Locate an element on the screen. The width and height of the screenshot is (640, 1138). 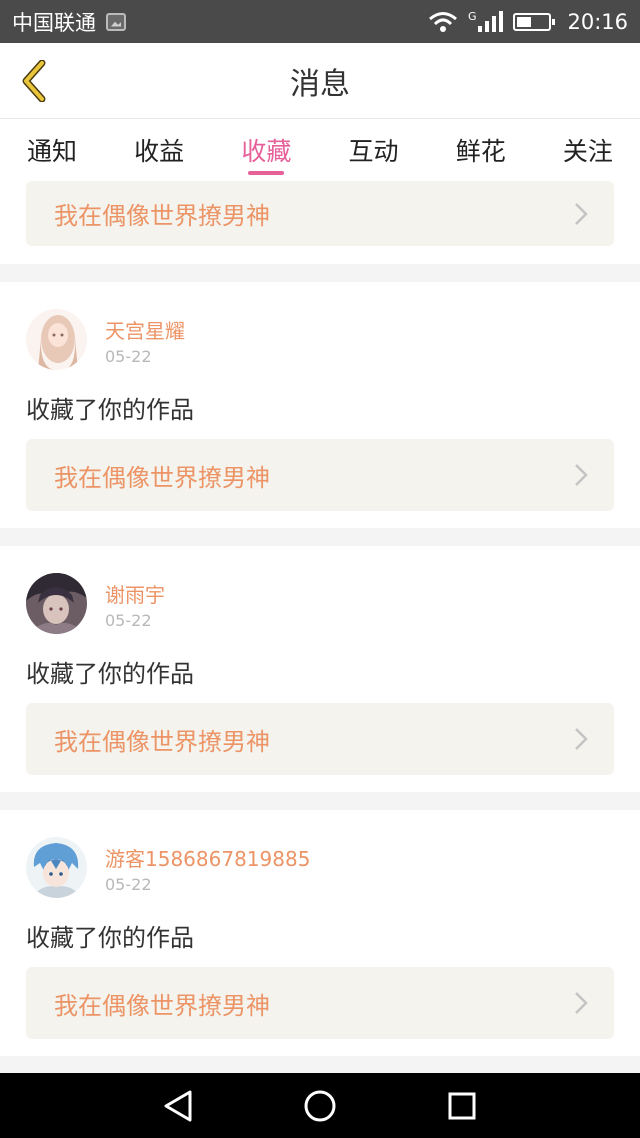
page-title: 消息 is located at coordinates (320, 84).